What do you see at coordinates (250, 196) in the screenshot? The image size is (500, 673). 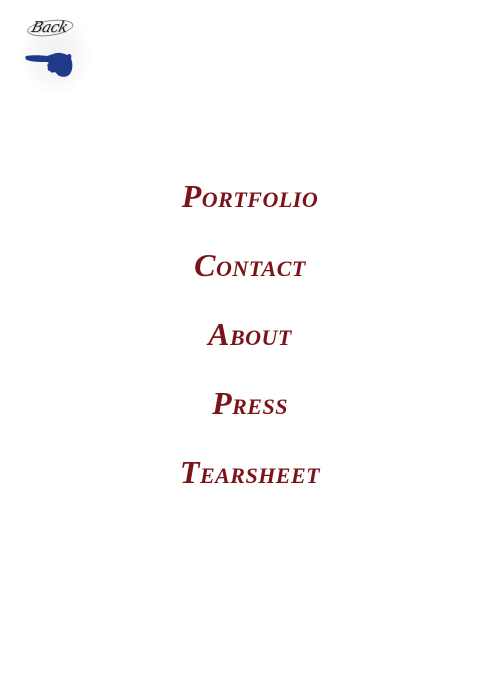 I see `nav-link-portfolio: Portfolio` at bounding box center [250, 196].